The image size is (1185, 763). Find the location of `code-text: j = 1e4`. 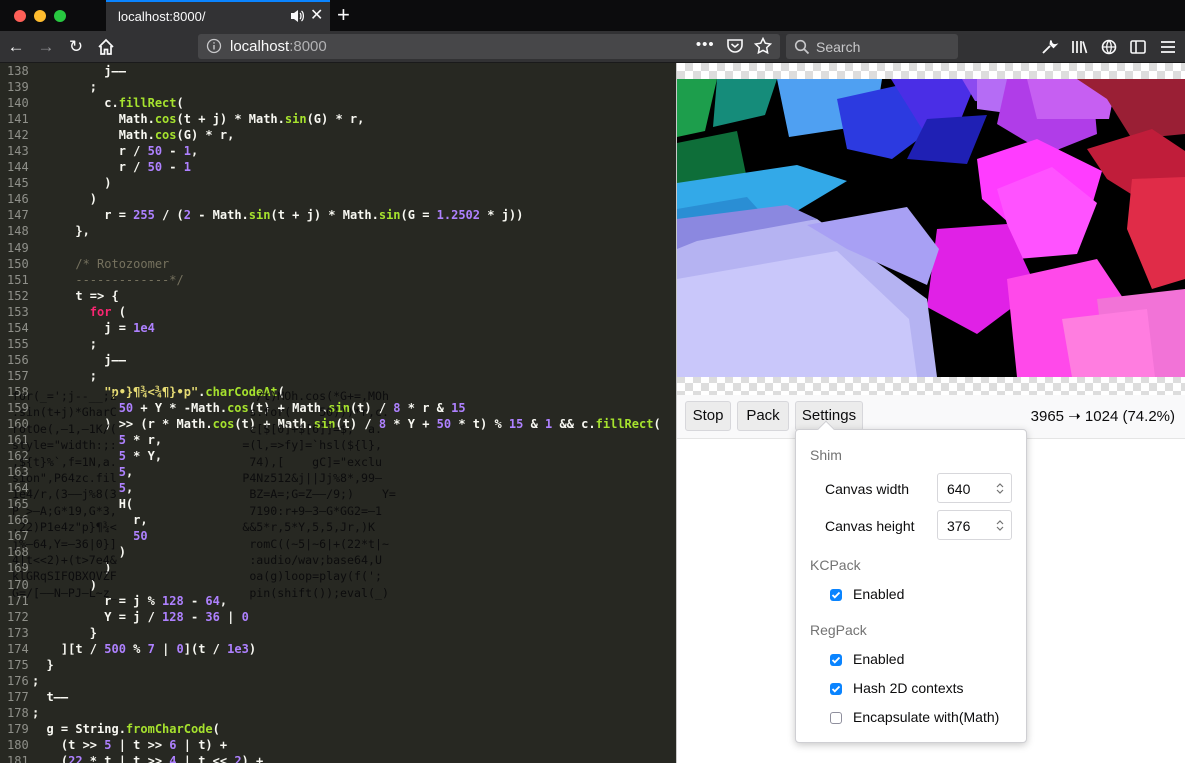

code-text: j = 1e4 is located at coordinates (92, 328).